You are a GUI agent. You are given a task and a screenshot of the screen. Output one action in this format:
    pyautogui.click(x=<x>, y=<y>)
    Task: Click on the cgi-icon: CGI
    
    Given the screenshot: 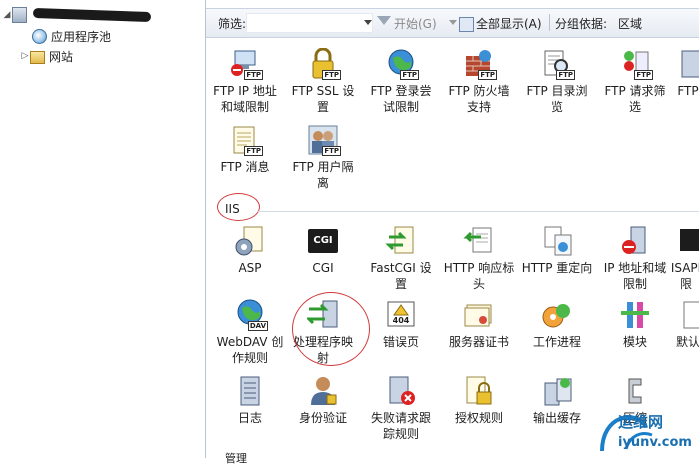 What is the action you would take?
    pyautogui.click(x=323, y=241)
    